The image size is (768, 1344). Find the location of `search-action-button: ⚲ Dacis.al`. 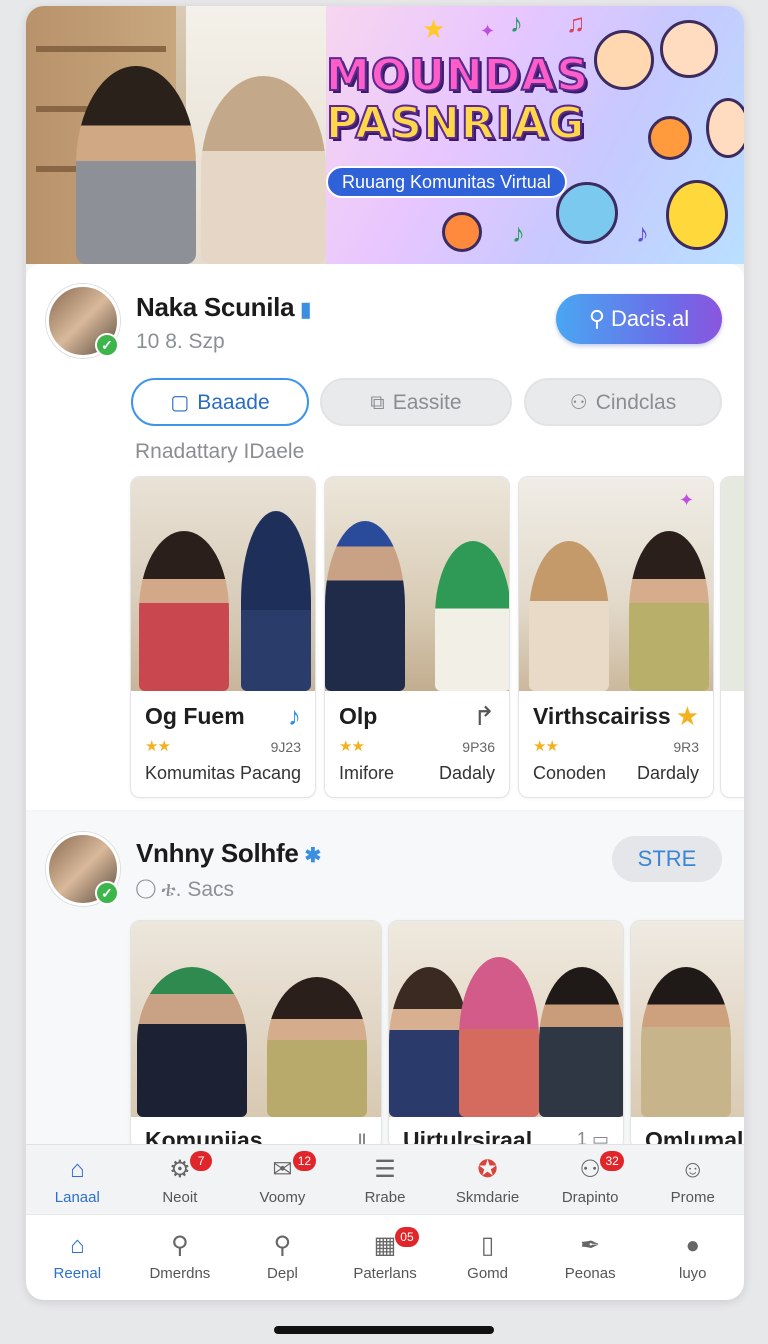

search-action-button: ⚲ Dacis.al is located at coordinates (639, 319).